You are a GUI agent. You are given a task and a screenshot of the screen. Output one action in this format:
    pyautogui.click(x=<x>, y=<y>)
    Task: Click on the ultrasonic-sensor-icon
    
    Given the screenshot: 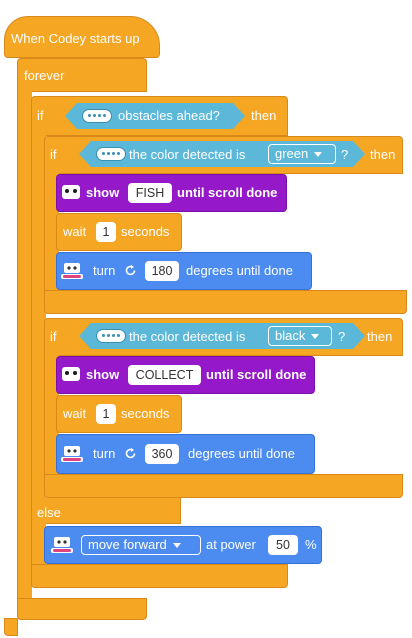 What is the action you would take?
    pyautogui.click(x=97, y=116)
    